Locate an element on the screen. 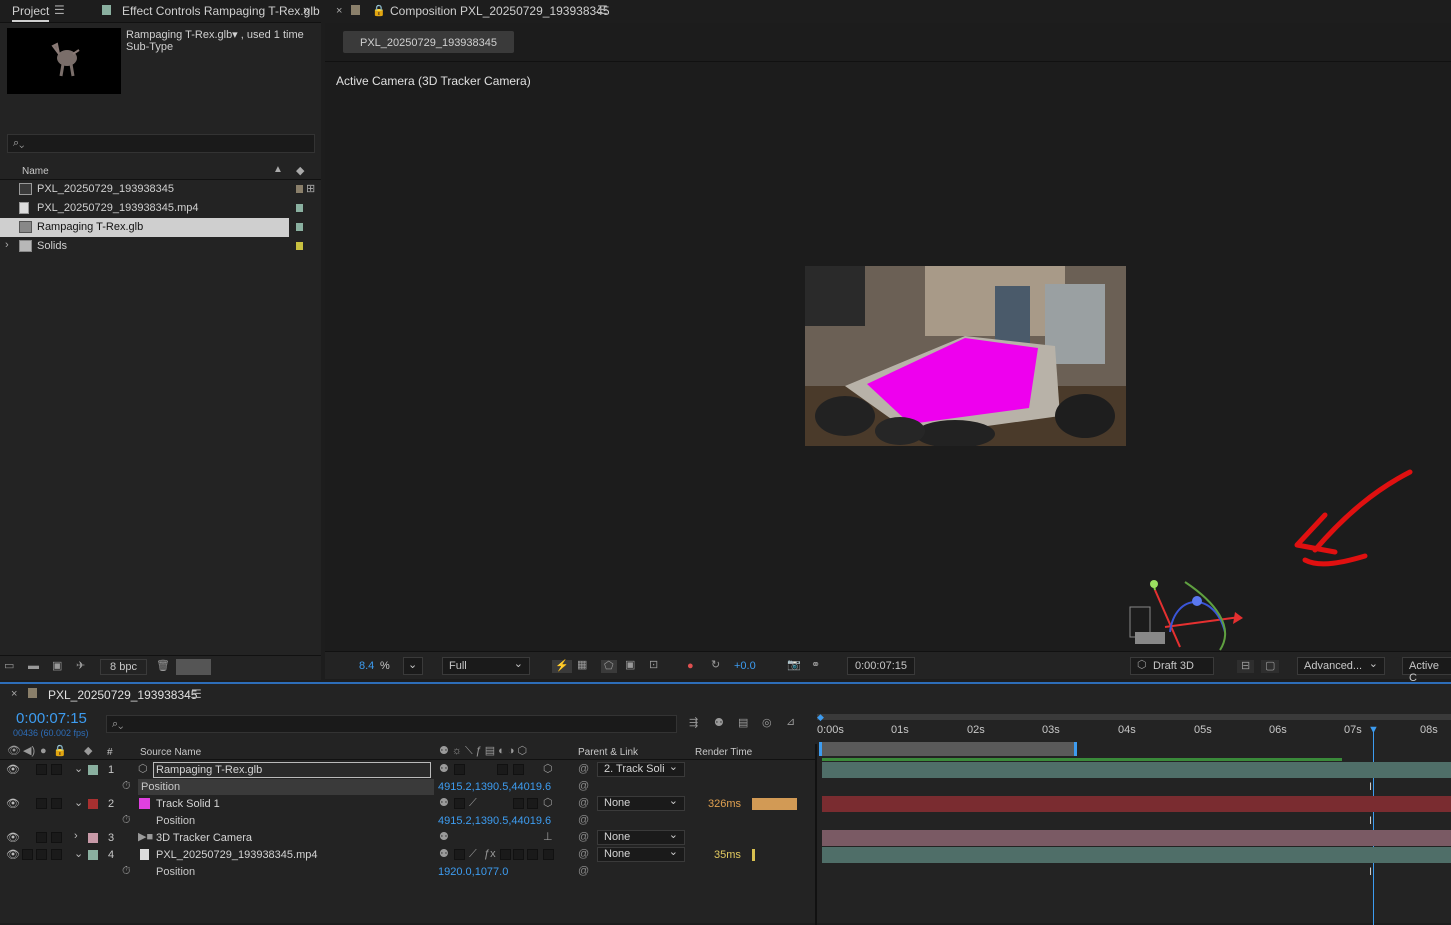  layer-3-track-bar is located at coordinates (1136, 838).